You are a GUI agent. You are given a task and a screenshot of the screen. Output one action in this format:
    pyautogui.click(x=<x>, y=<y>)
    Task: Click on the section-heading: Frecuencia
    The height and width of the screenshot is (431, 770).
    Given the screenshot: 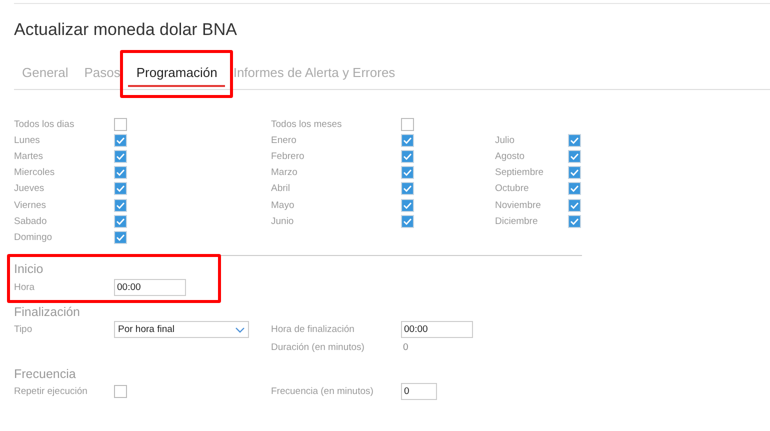 What is the action you would take?
    pyautogui.click(x=45, y=374)
    